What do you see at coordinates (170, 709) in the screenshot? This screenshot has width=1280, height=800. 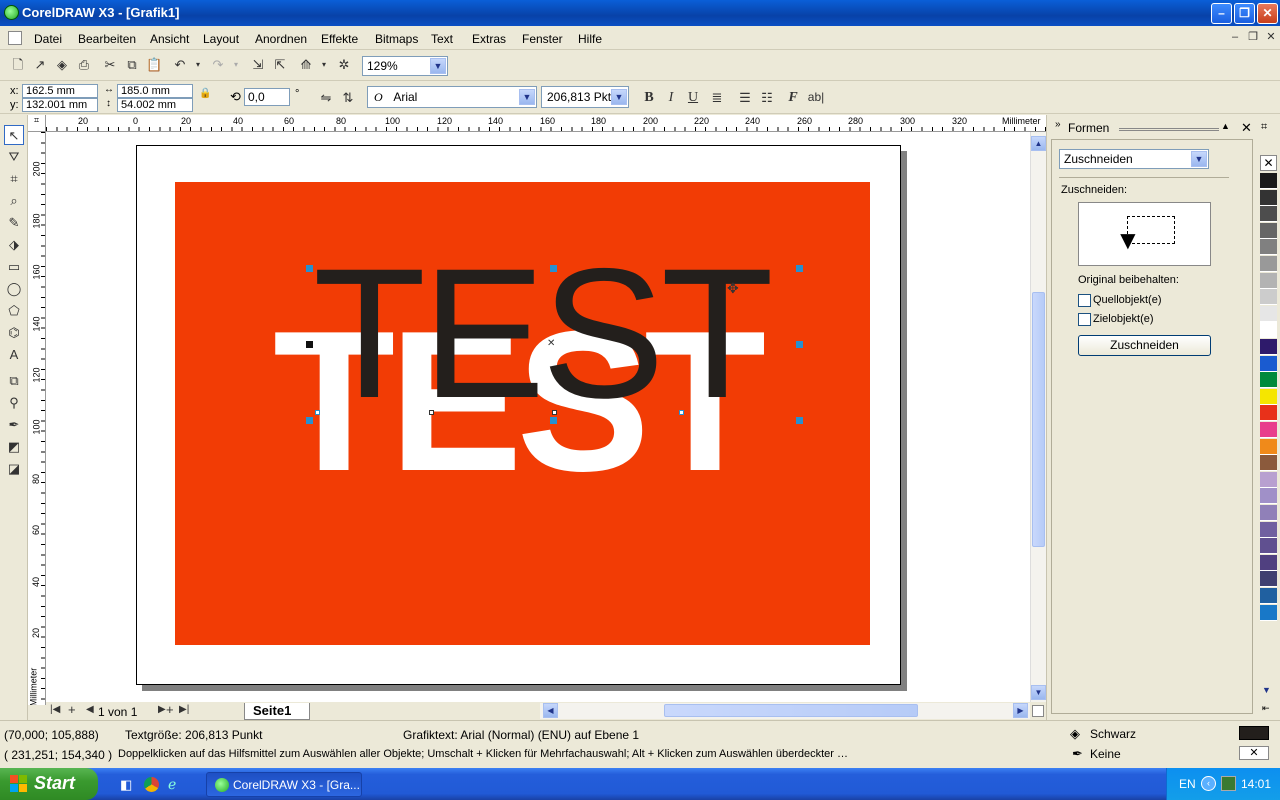 I see `add-page-after-icon: +` at bounding box center [170, 709].